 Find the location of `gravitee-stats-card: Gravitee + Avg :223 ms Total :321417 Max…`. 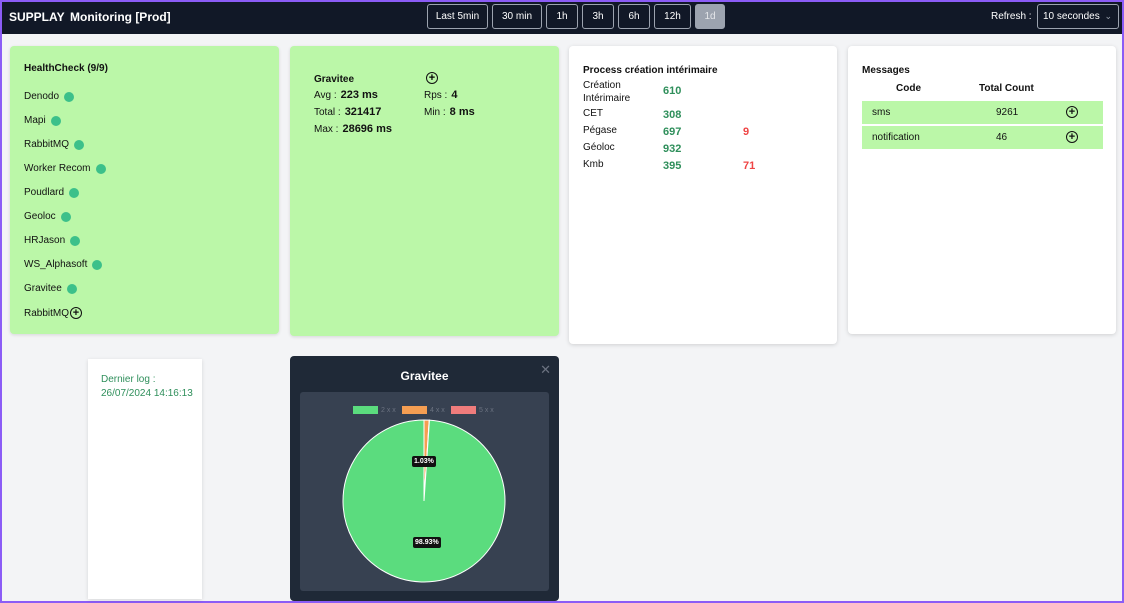

gravitee-stats-card: Gravitee + Avg :223 ms Total :321417 Max… is located at coordinates (424, 191).